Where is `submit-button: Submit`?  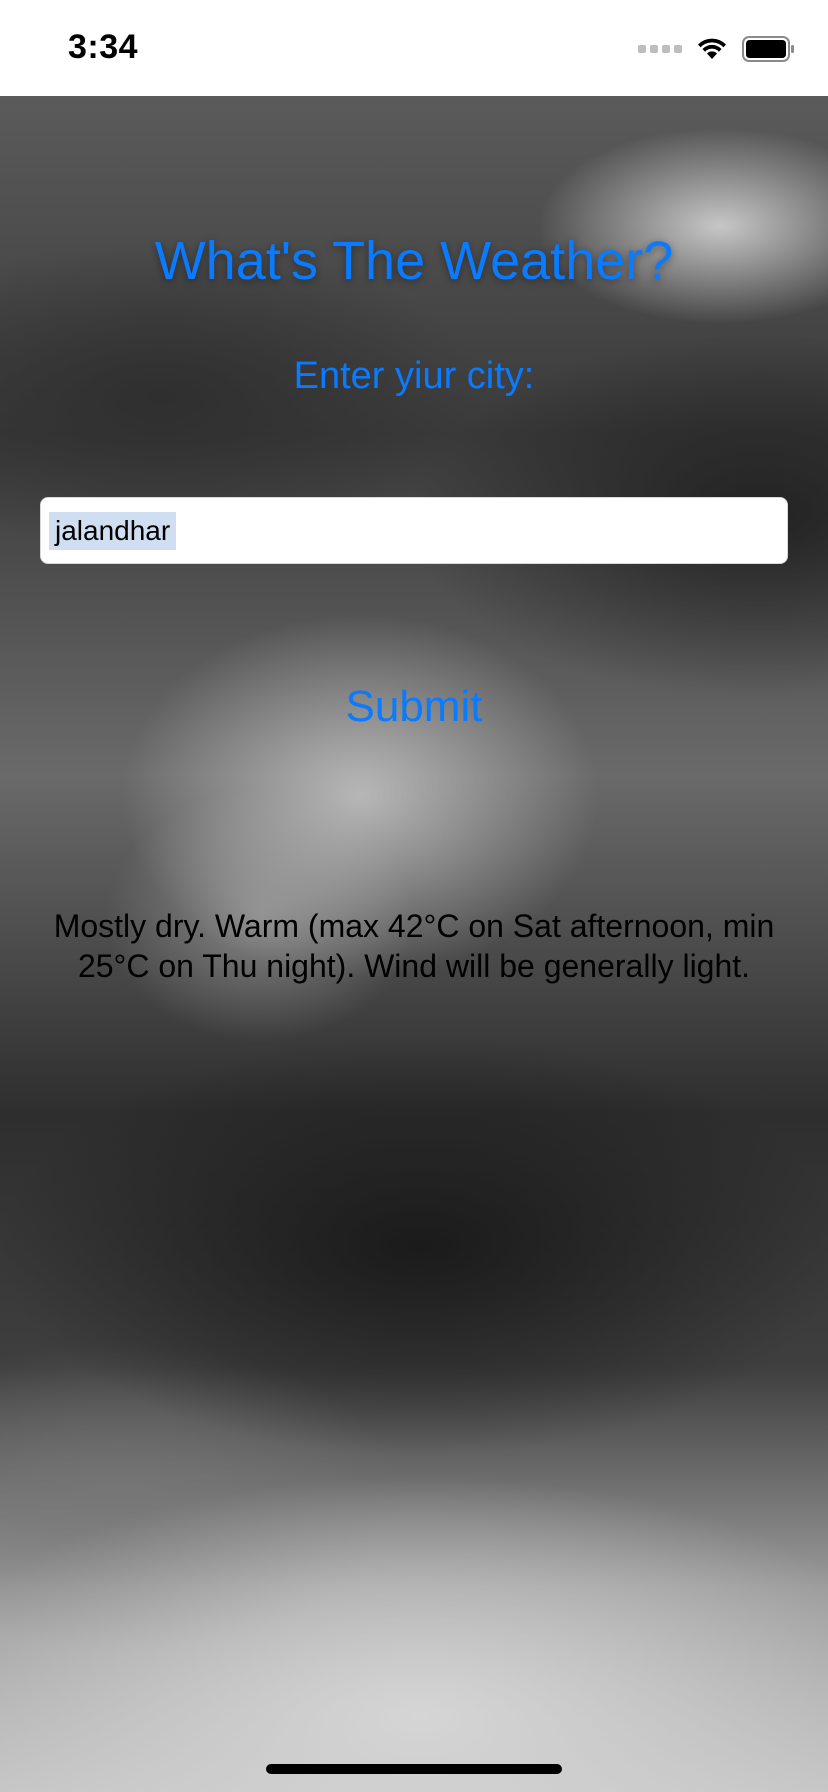 submit-button: Submit is located at coordinates (414, 707).